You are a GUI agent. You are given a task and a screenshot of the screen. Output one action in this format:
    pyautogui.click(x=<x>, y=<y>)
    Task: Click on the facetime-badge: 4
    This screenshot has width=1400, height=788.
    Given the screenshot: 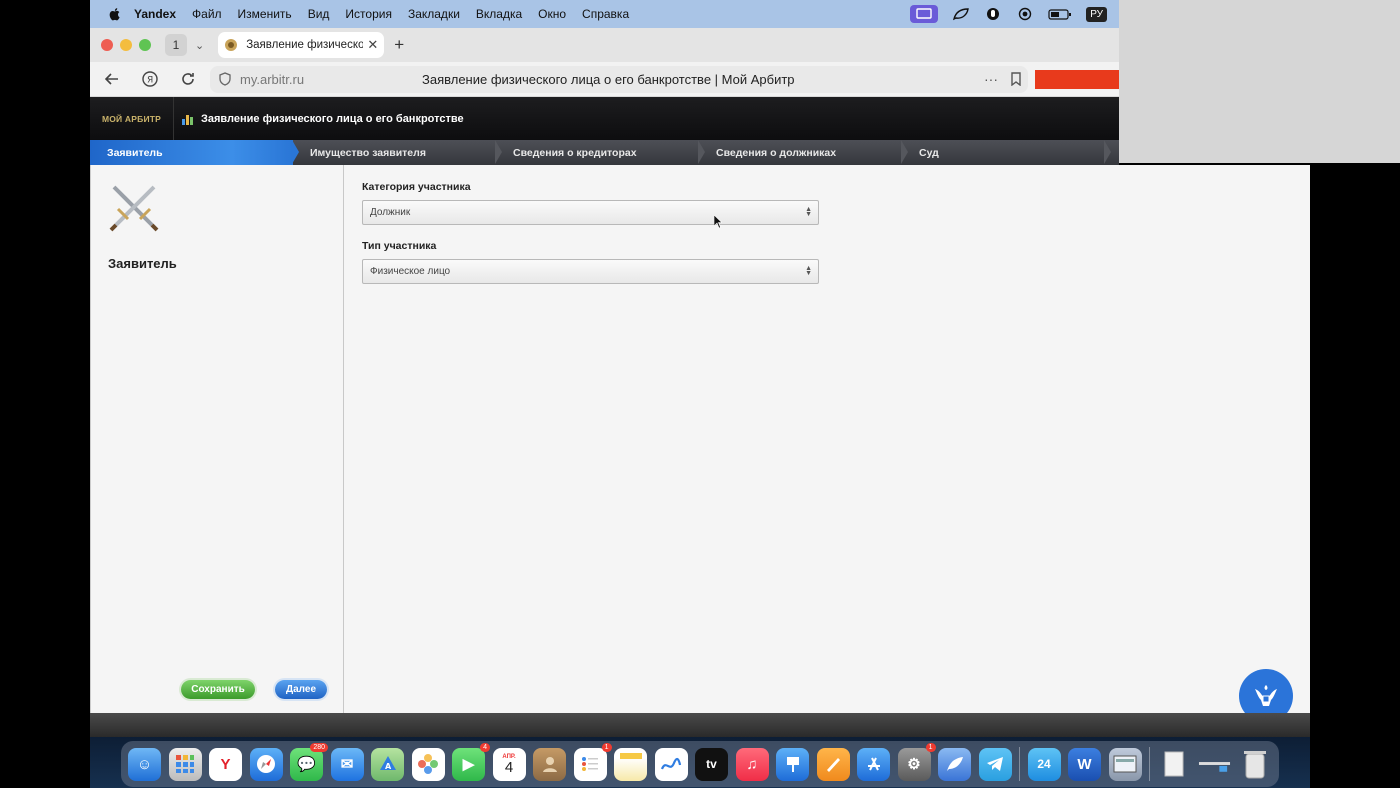 What is the action you would take?
    pyautogui.click(x=485, y=747)
    